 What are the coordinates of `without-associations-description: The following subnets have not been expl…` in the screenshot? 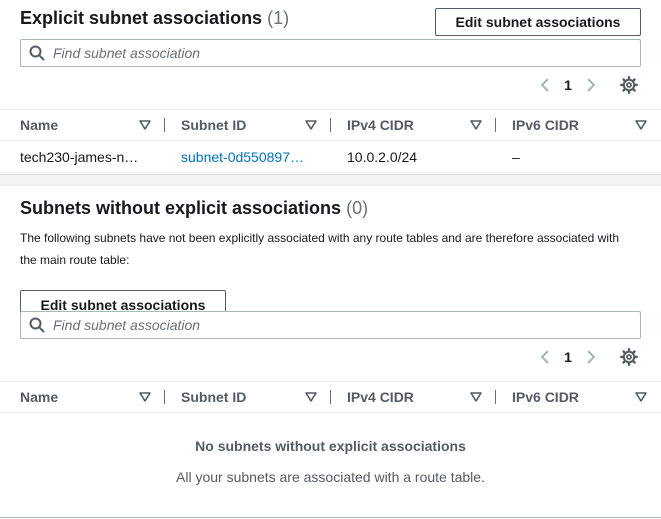 It's located at (320, 249).